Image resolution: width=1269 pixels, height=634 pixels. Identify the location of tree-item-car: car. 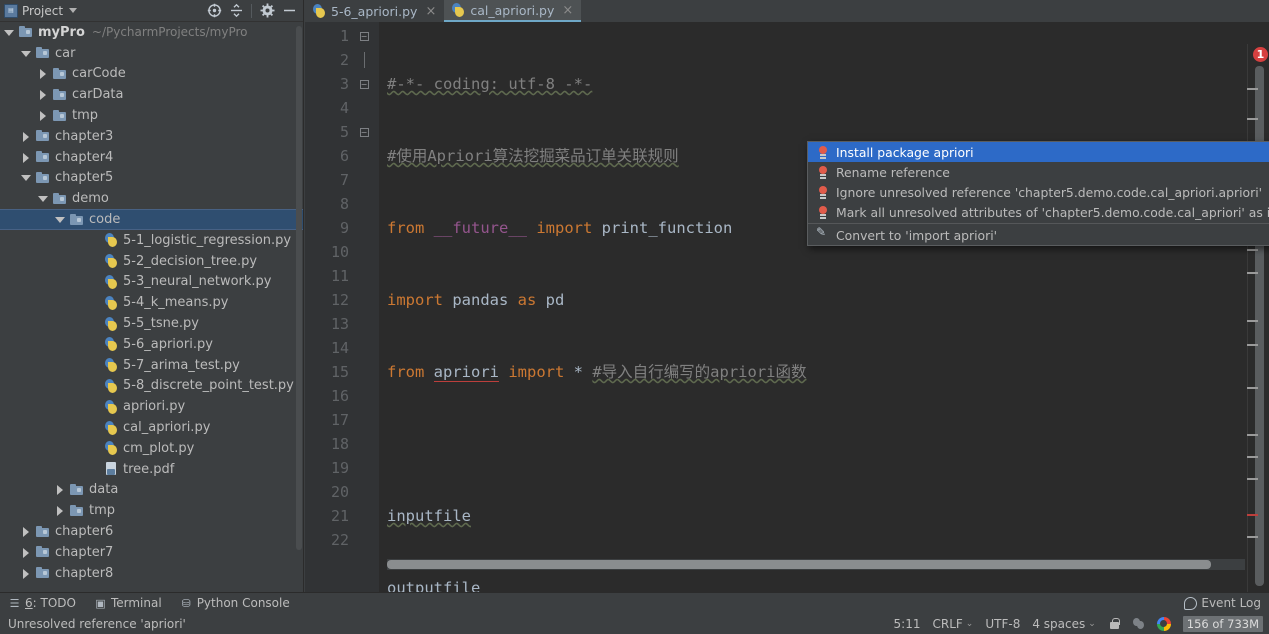
(151, 53).